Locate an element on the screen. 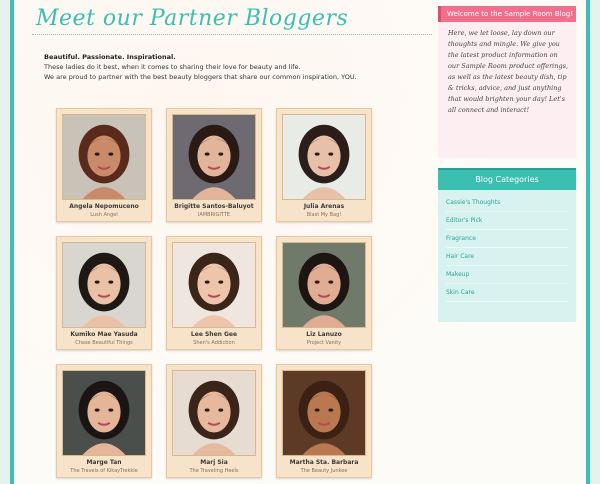 This screenshot has height=484, width=600. blogger-card: Marge Tan The Travels of KikayTrekkie is located at coordinates (104, 421).